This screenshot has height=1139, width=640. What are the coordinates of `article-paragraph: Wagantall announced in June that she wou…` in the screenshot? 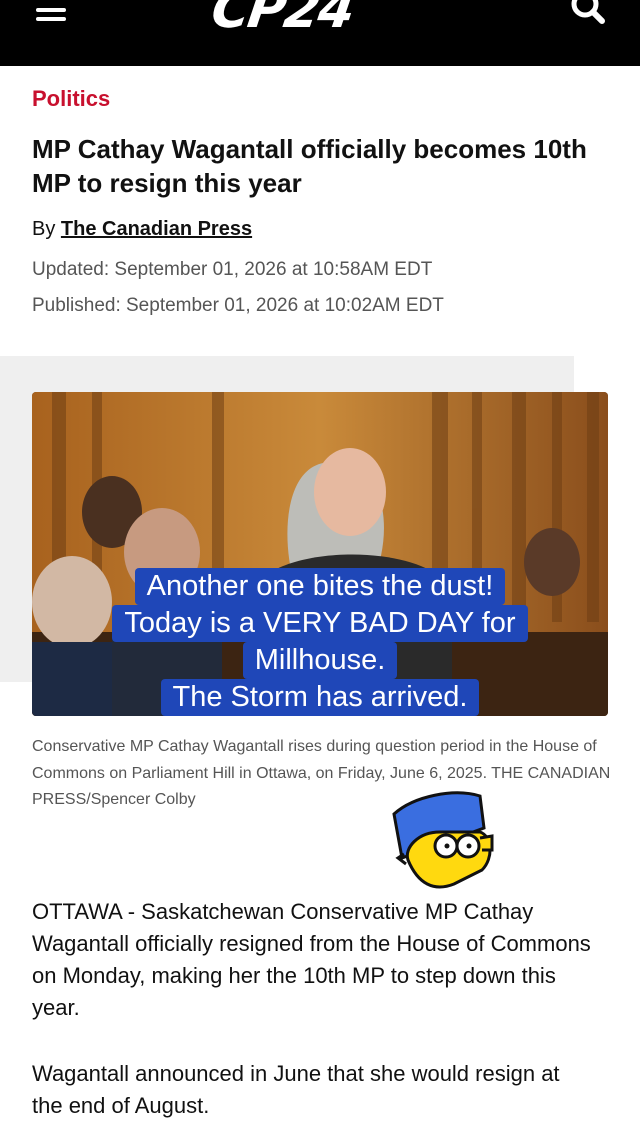 It's located at (296, 1089).